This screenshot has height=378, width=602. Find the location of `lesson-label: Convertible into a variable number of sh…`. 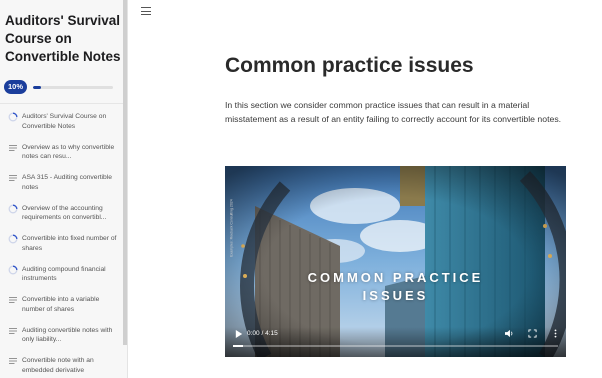

lesson-label: Convertible into a variable number of sh… is located at coordinates (61, 304).